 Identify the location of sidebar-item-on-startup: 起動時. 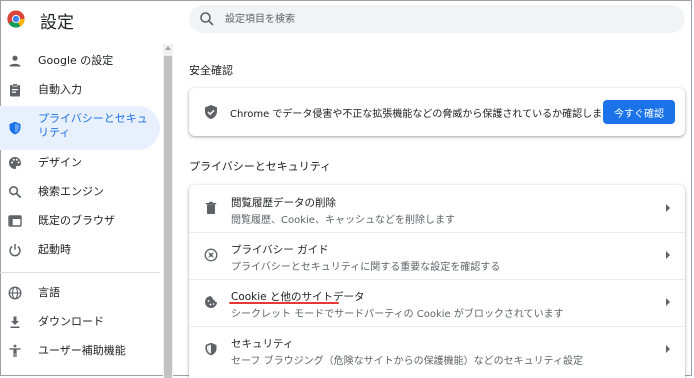
(80, 250).